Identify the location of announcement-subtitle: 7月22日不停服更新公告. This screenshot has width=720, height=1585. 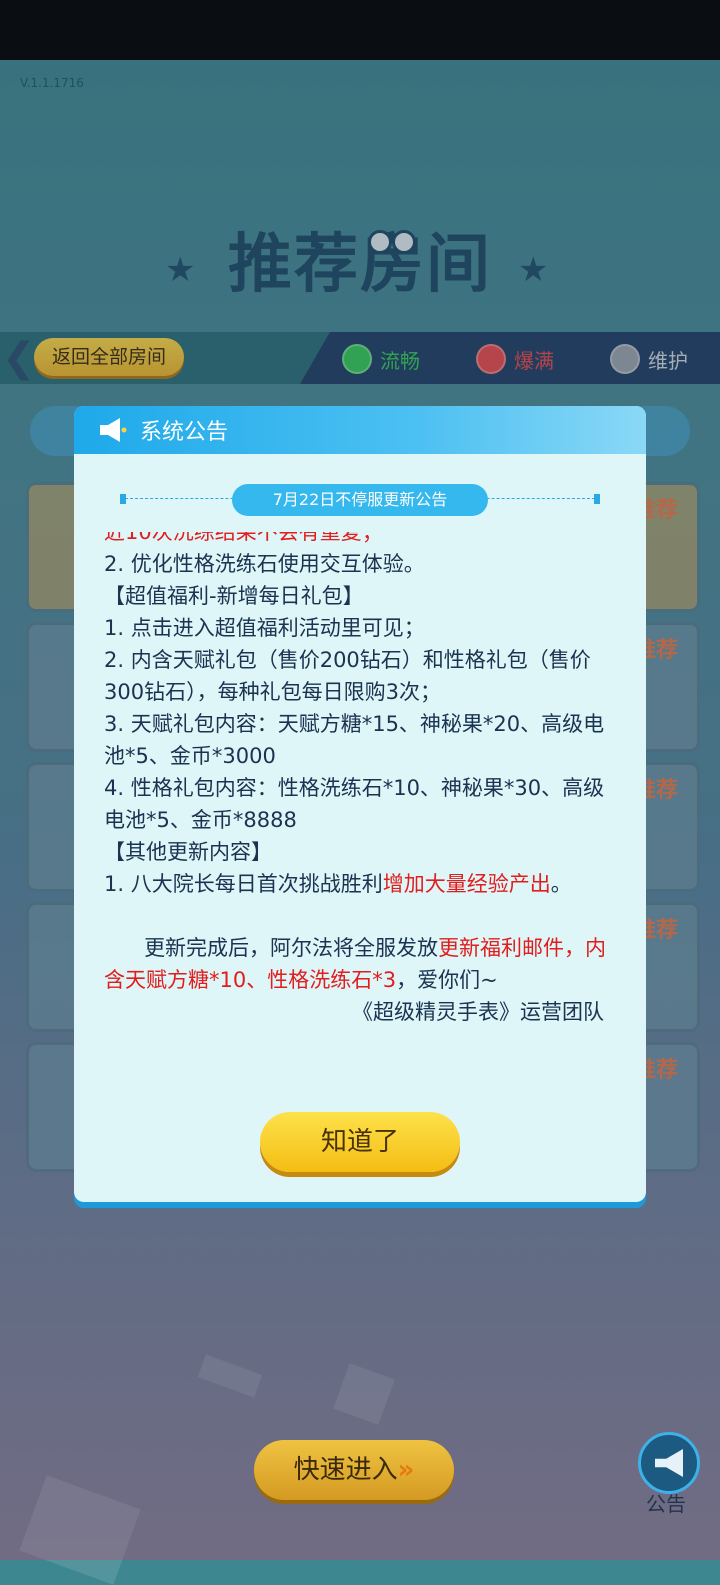
(360, 500).